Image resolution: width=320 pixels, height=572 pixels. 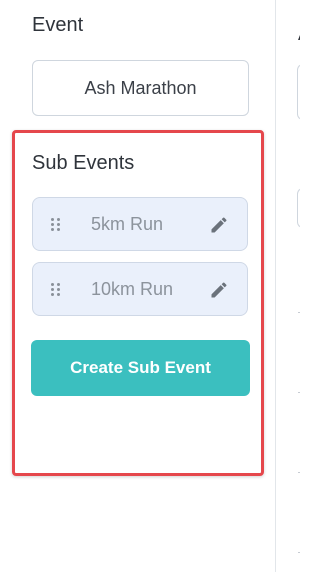 I want to click on sub-event-item-5km-run: 5km Run, so click(x=140, y=224).